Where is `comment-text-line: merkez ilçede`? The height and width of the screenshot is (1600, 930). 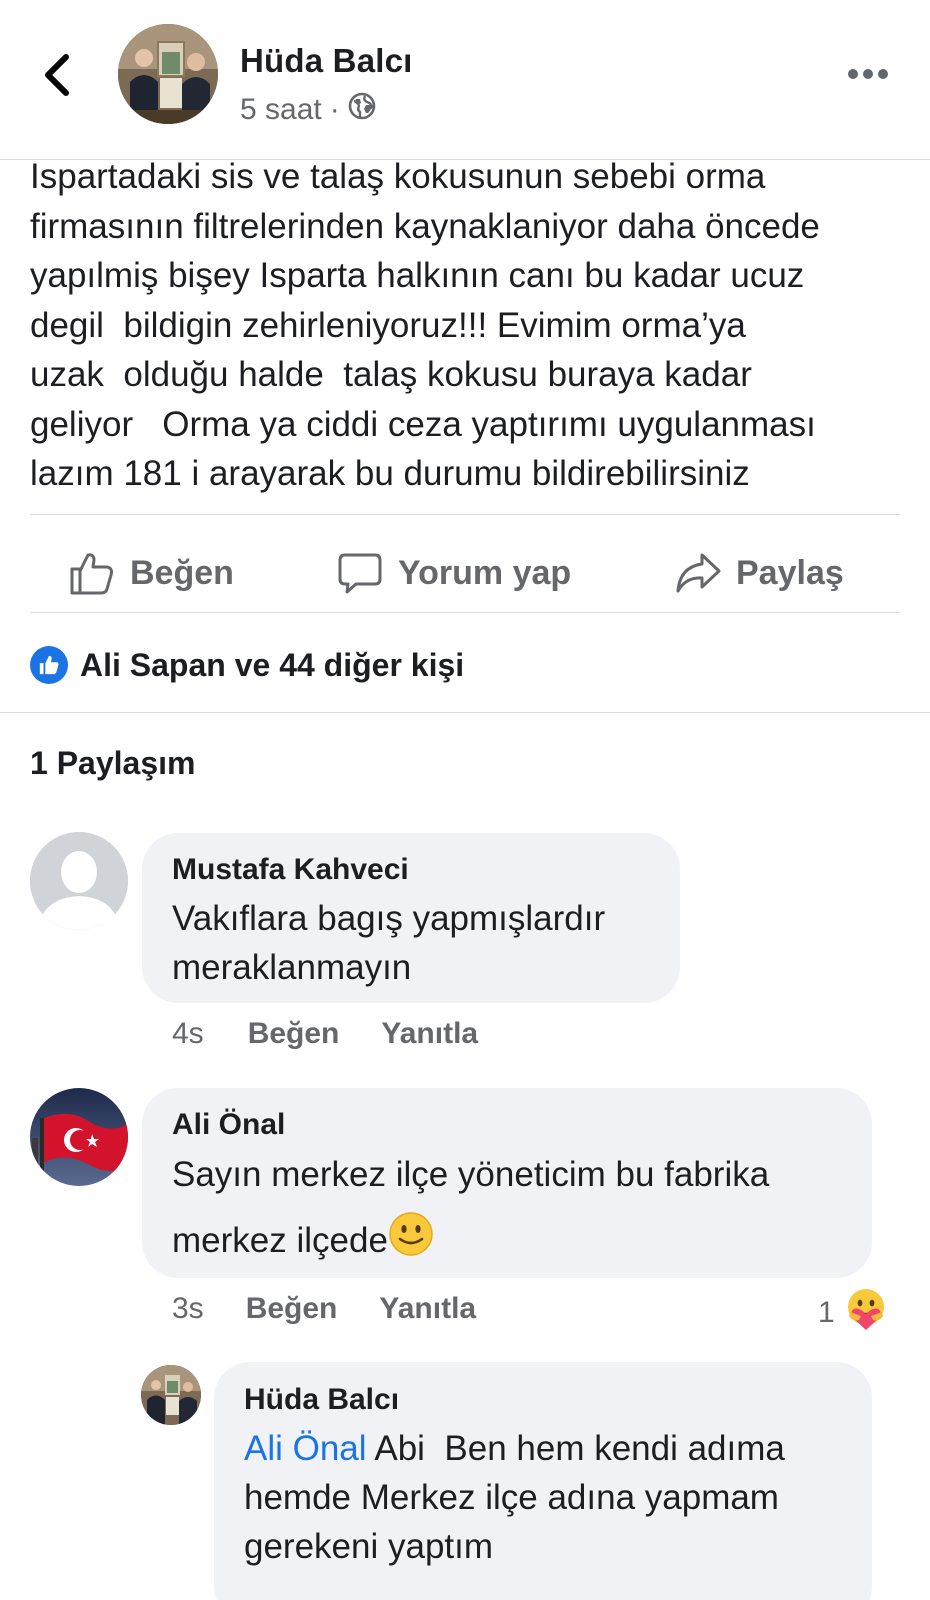 comment-text-line: merkez ilçede is located at coordinates (303, 1240).